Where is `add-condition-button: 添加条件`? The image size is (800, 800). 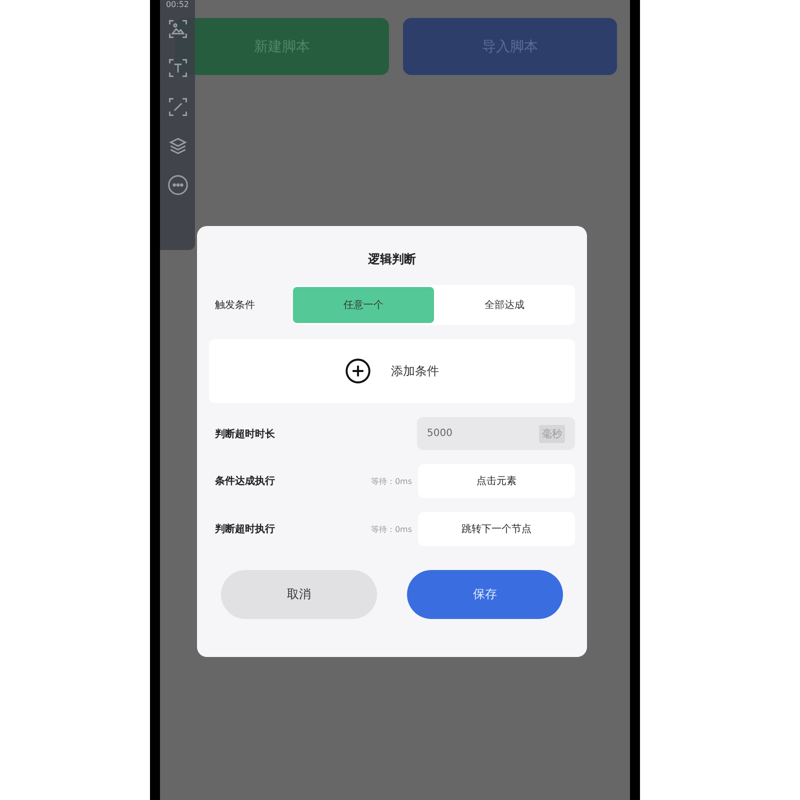 add-condition-button: 添加条件 is located at coordinates (392, 371).